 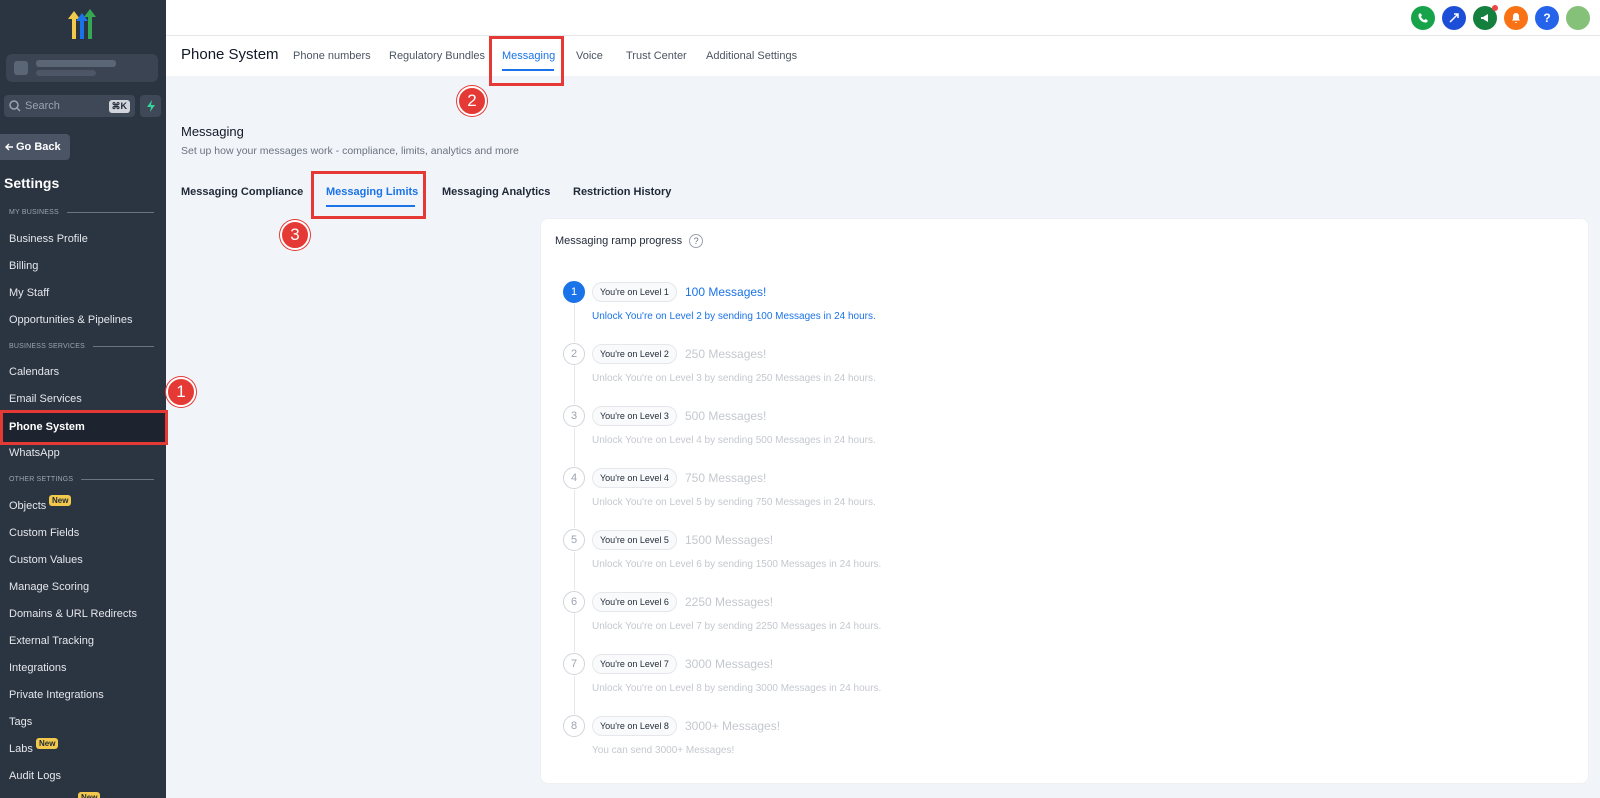 What do you see at coordinates (368, 195) in the screenshot?
I see `highlight-messaging-limits` at bounding box center [368, 195].